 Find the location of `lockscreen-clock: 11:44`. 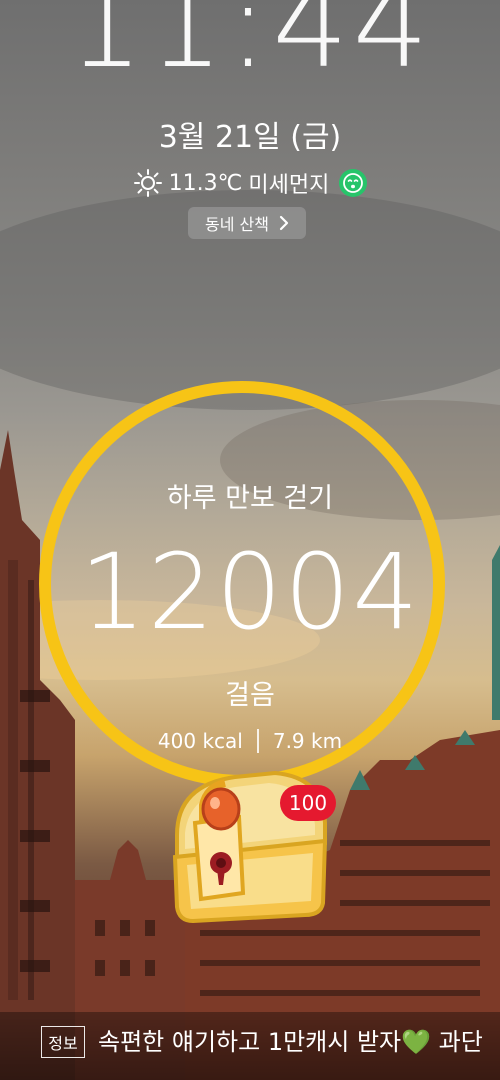

lockscreen-clock: 11:44 is located at coordinates (250, 47).